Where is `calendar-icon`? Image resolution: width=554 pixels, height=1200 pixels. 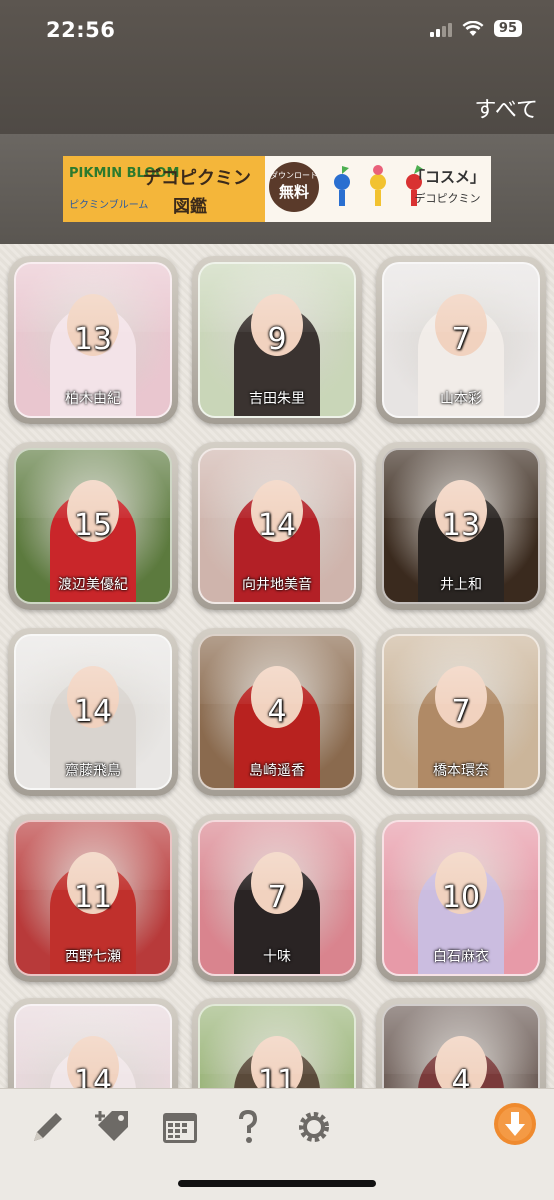
calendar-icon is located at coordinates (180, 1127).